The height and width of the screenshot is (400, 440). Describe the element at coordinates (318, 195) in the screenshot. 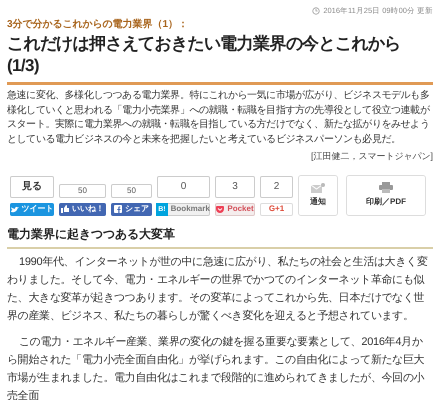

I see `notify-button: 通知` at that location.